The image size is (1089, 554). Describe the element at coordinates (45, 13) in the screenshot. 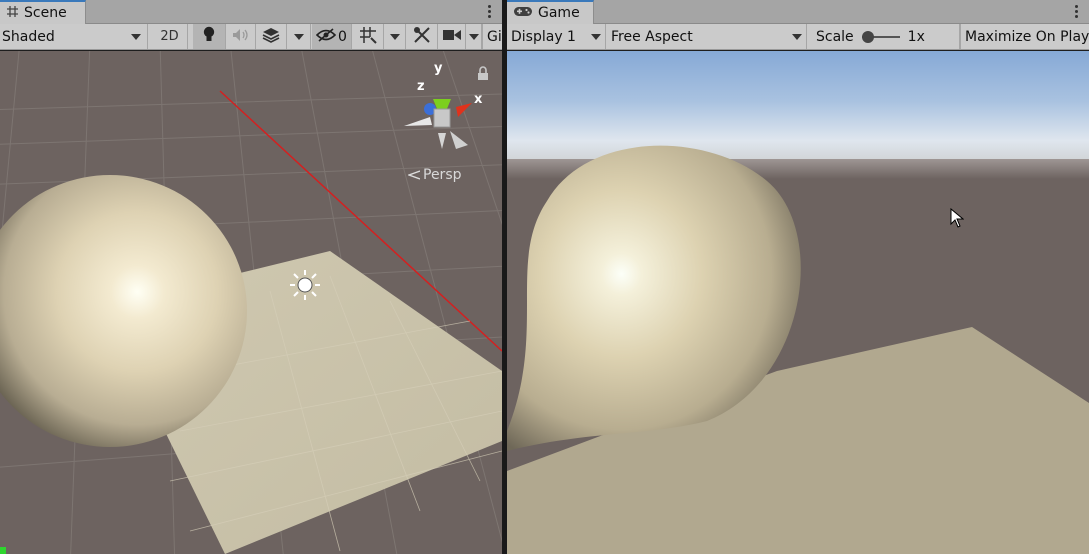

I see `tab-scene-label: Scene` at that location.